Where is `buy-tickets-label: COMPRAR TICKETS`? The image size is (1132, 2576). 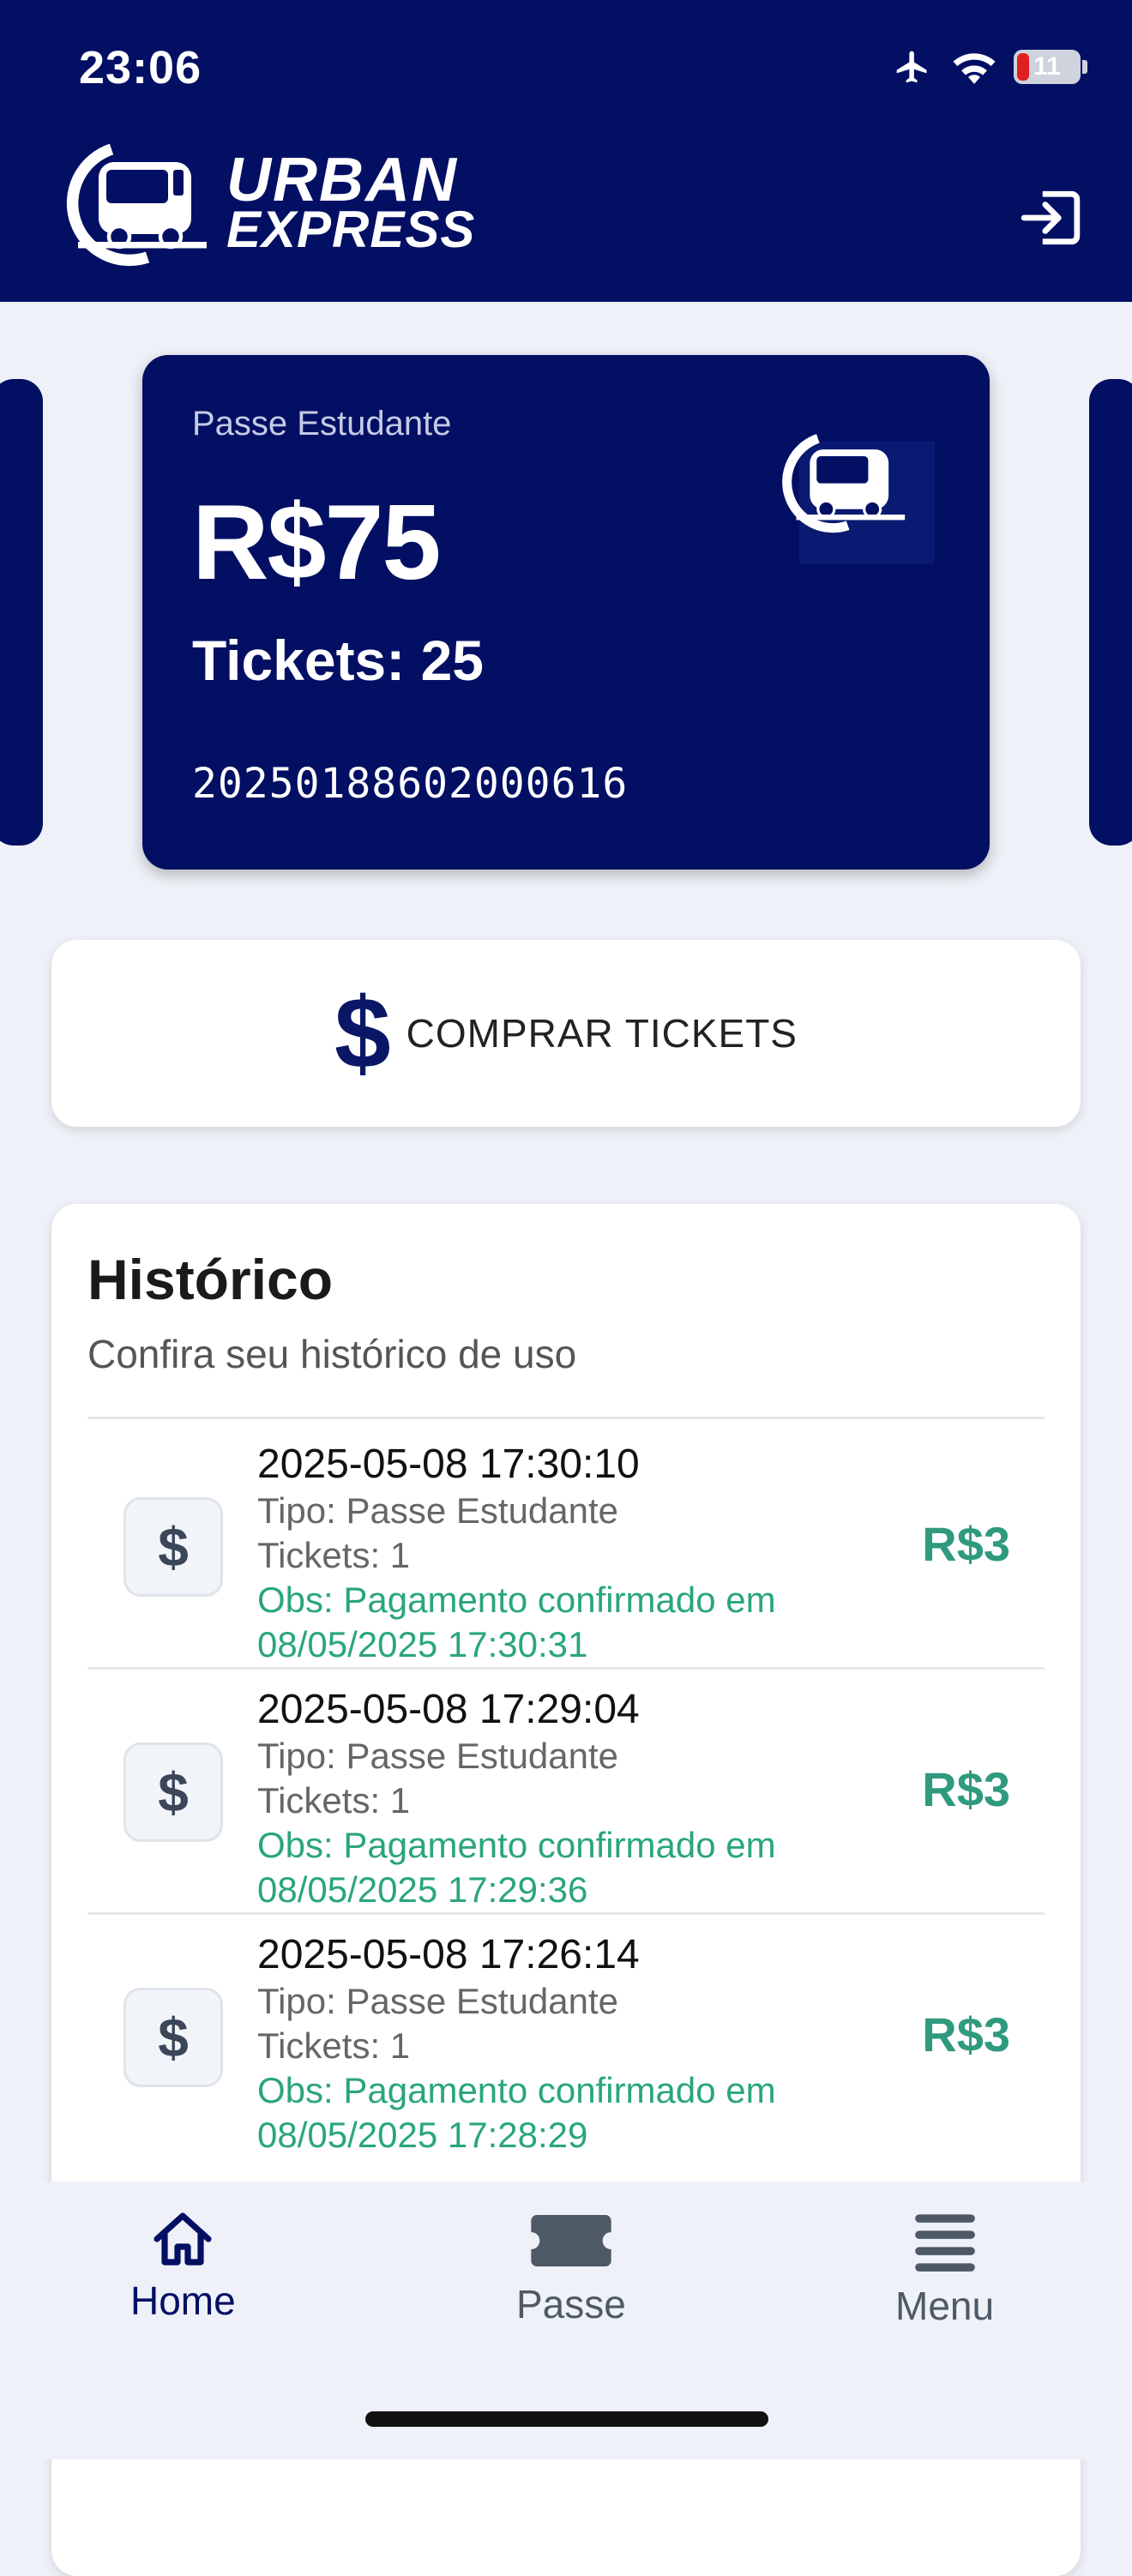 buy-tickets-label: COMPRAR TICKETS is located at coordinates (602, 1033).